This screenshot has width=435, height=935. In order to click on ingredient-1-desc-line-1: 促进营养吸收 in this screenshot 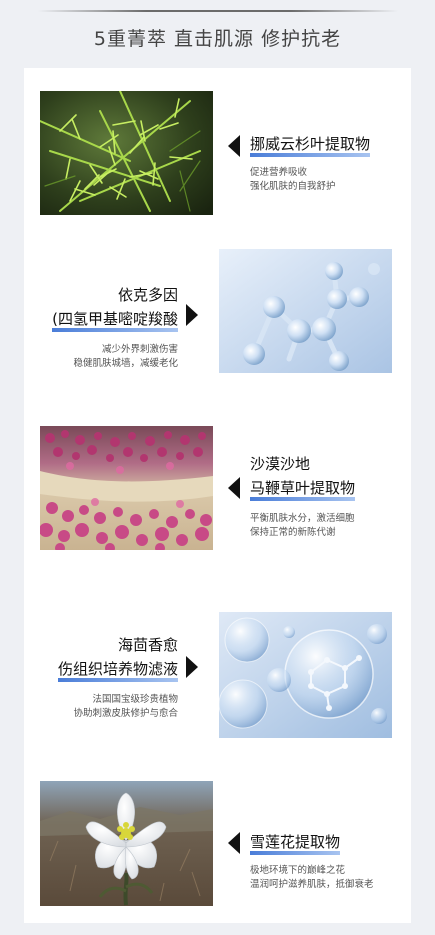, I will do `click(279, 172)`.